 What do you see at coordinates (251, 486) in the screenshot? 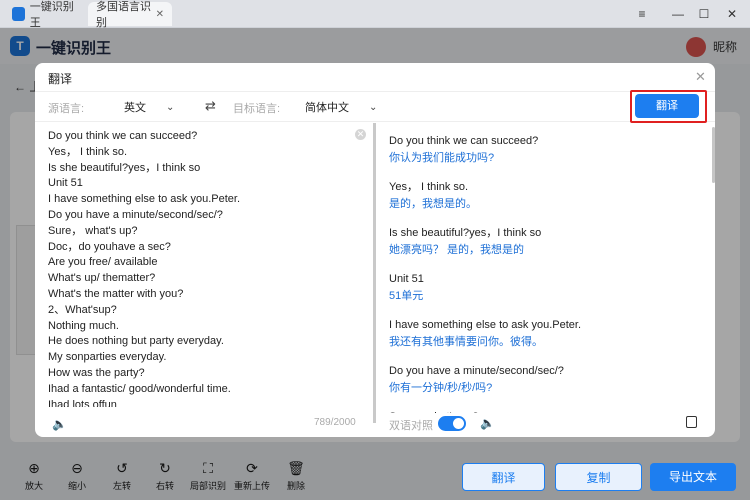
I see `tool-label: 重新上传` at bounding box center [251, 486].